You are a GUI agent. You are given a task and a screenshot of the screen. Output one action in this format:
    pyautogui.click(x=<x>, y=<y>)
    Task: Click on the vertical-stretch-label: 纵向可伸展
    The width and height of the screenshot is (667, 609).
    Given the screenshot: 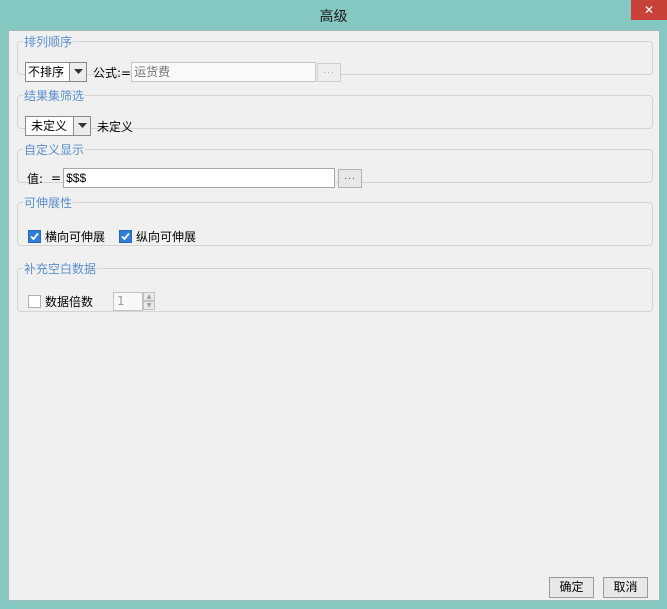 What is the action you would take?
    pyautogui.click(x=166, y=236)
    